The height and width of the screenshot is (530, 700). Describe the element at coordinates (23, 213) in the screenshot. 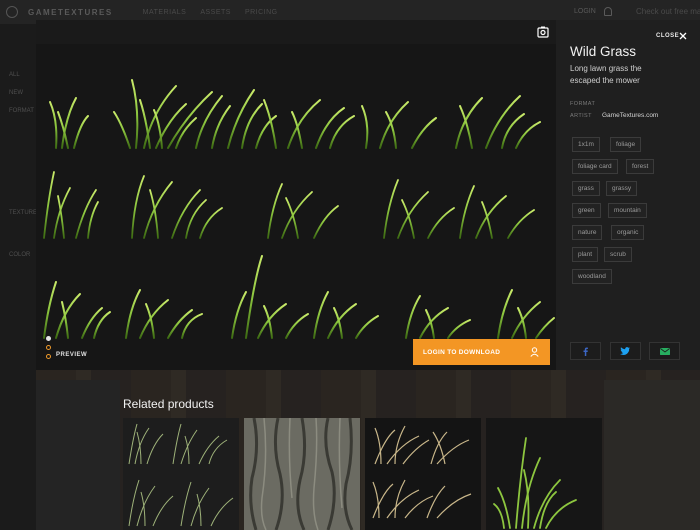

I see `sidebar-item-texture: TEXTURE` at that location.